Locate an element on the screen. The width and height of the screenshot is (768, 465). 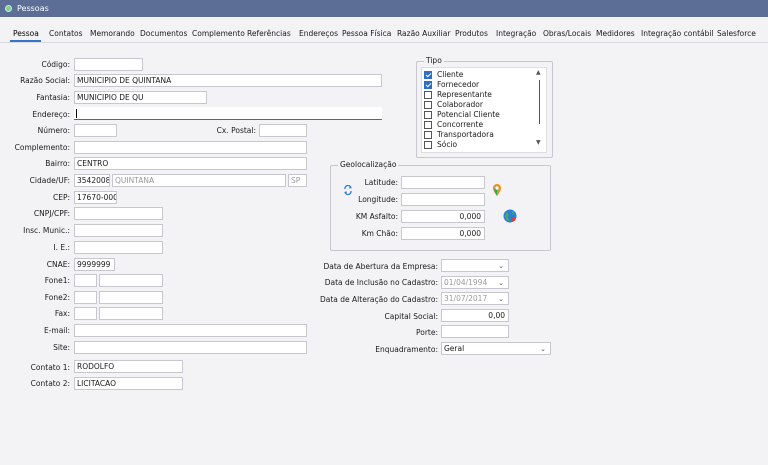
cx-postal-input is located at coordinates (283, 130).